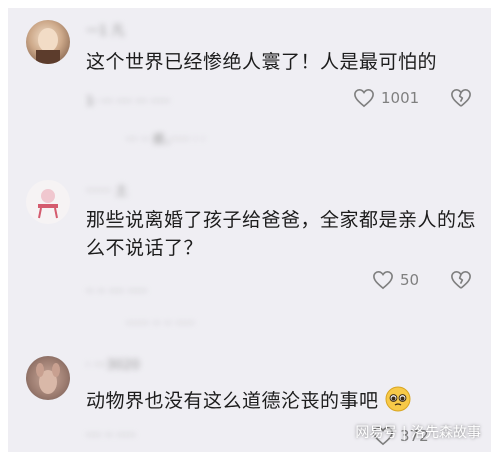 This screenshot has width=499, height=460. Describe the element at coordinates (107, 189) in the screenshot. I see `username: ······ 土` at that location.